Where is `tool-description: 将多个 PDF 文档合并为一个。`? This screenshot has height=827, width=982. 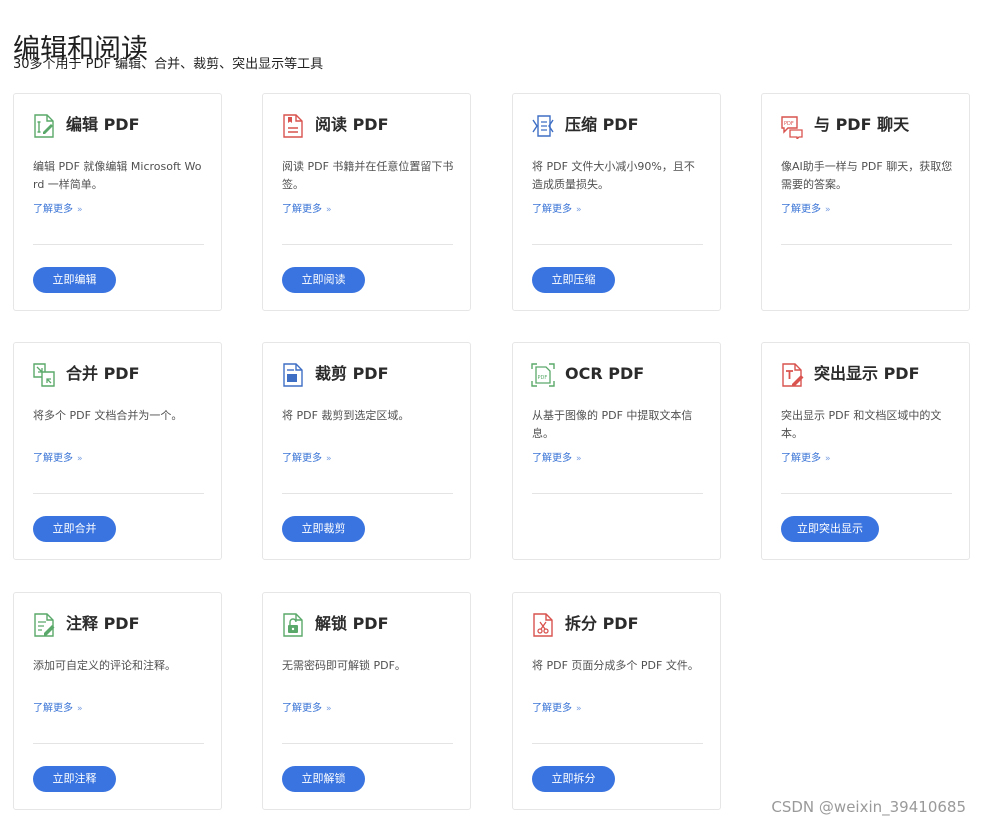
tool-description: 将多个 PDF 文档合并为一个。 is located at coordinates (108, 415).